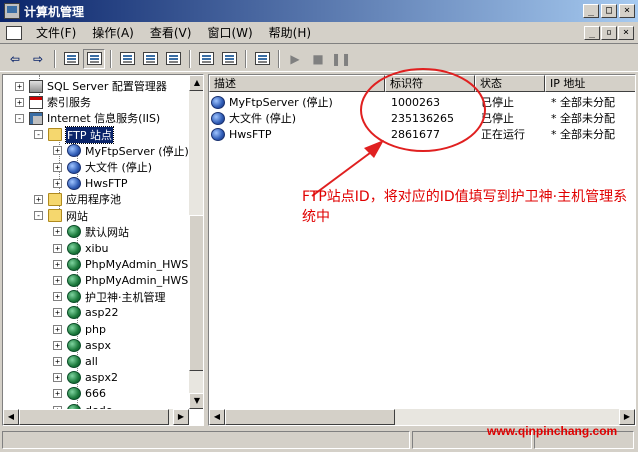 The height and width of the screenshot is (452, 638). Describe the element at coordinates (552, 431) in the screenshot. I see `watermark: www.qinpinchang.com` at that location.